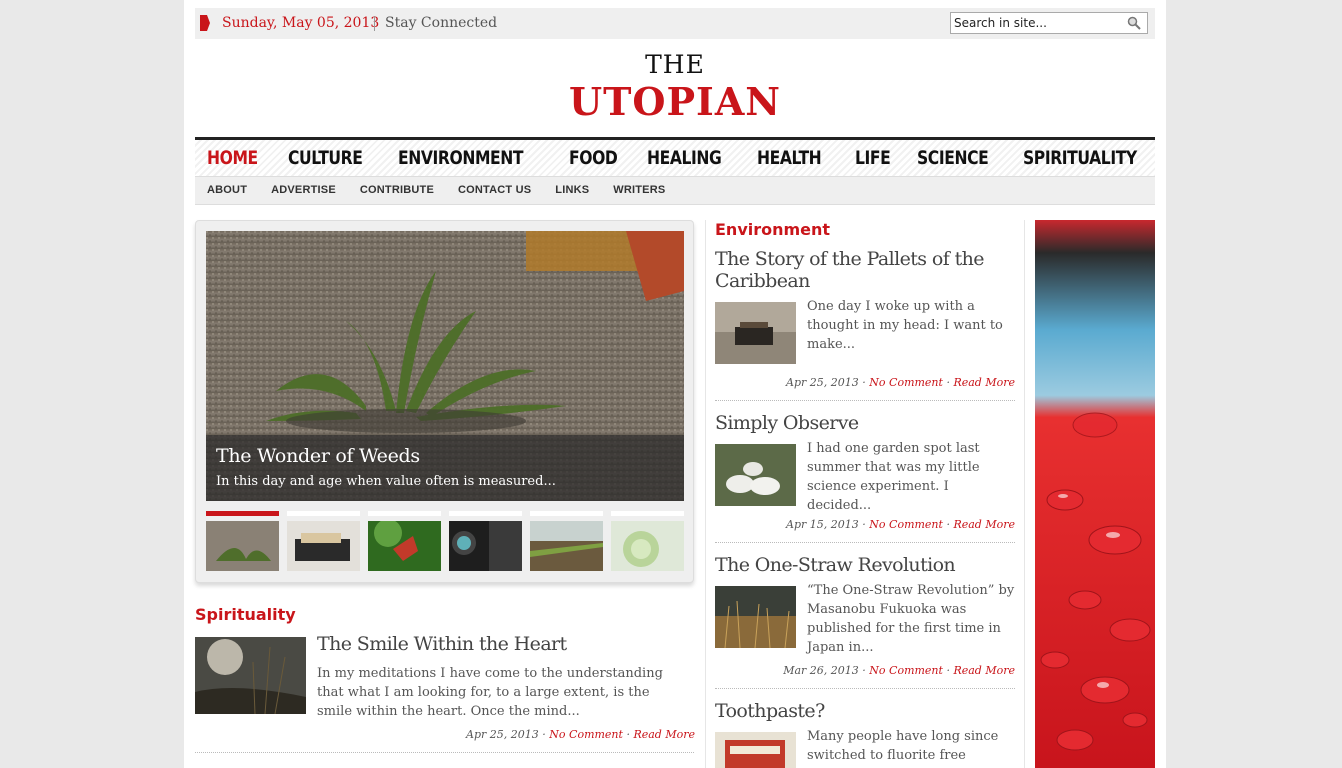  Describe the element at coordinates (494, 190) in the screenshot. I see `subnav-item-contact-us: CONTACT US` at that location.